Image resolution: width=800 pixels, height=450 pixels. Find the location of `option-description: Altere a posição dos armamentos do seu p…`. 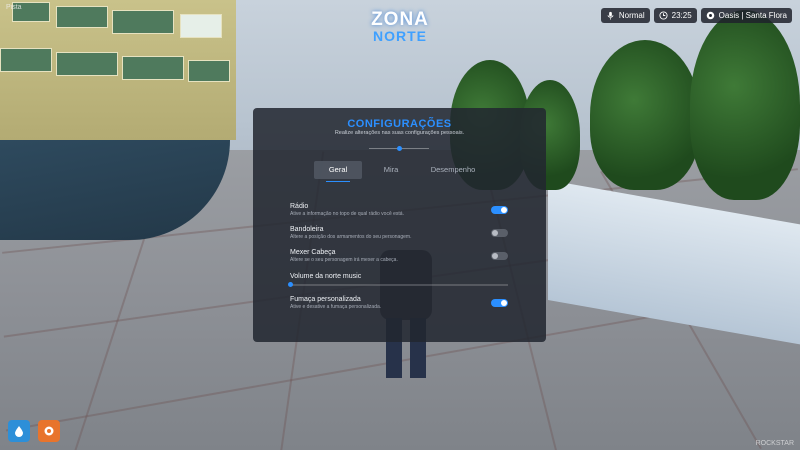

option-description: Altere a posição dos armamentos do seu p… is located at coordinates (351, 237).